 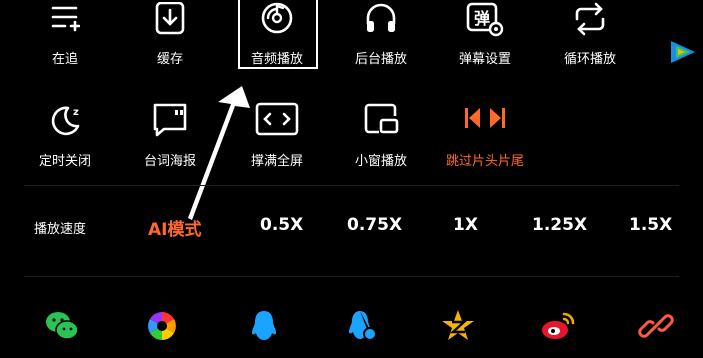 I want to click on speed-option-ai: AI模式, so click(x=174, y=227).